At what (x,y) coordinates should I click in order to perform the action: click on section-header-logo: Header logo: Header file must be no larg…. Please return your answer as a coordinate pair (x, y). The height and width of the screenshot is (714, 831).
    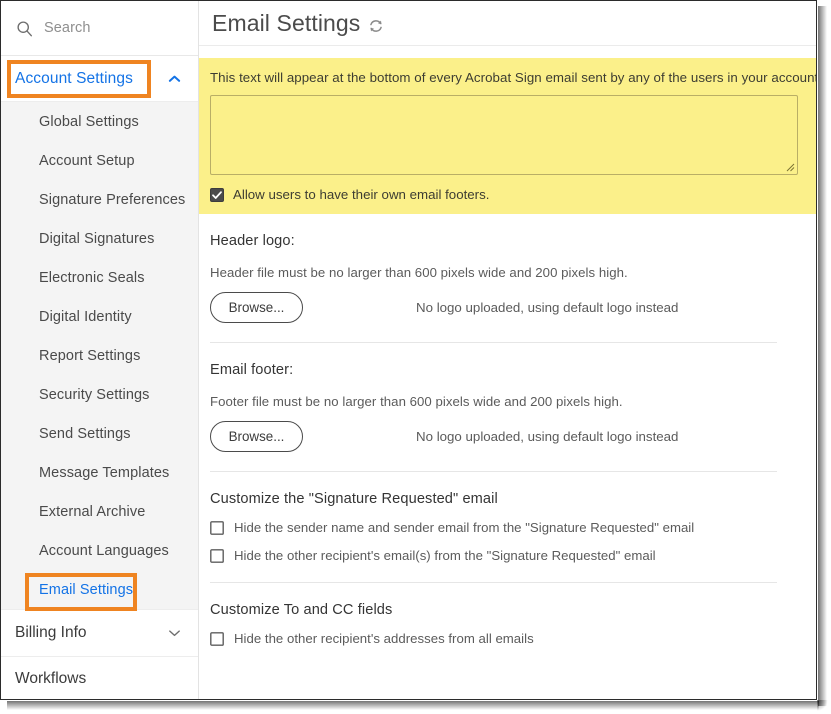
    Looking at the image, I should click on (507, 288).